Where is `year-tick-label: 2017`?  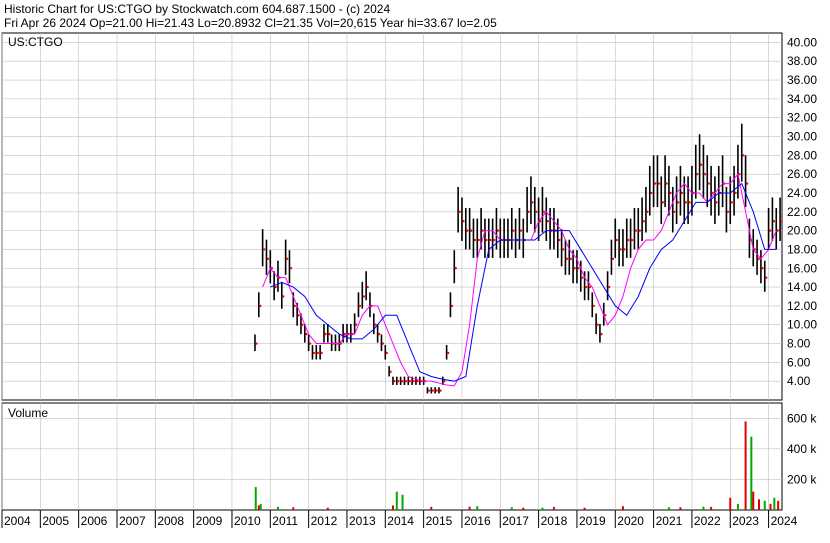 year-tick-label: 2017 is located at coordinates (515, 521).